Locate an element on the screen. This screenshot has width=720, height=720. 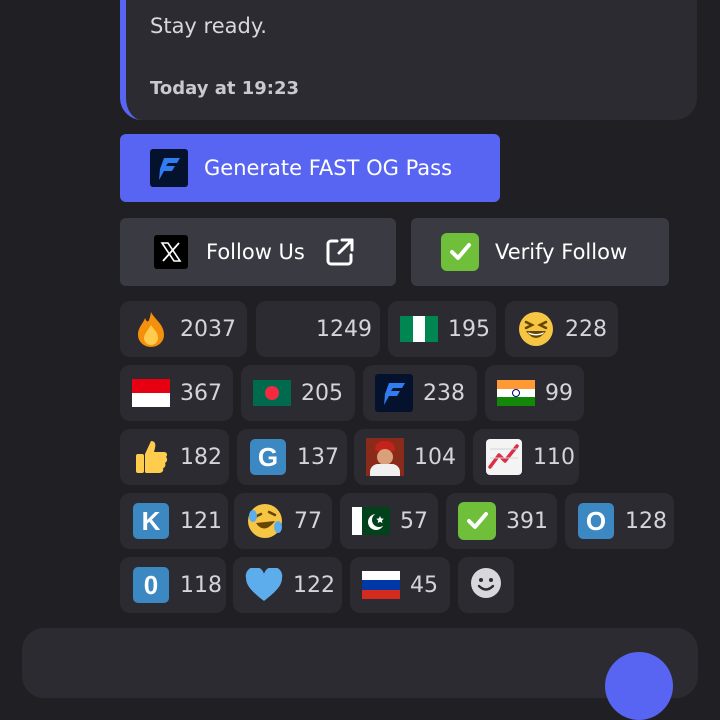
thumbs-up-icon is located at coordinates (151, 457).